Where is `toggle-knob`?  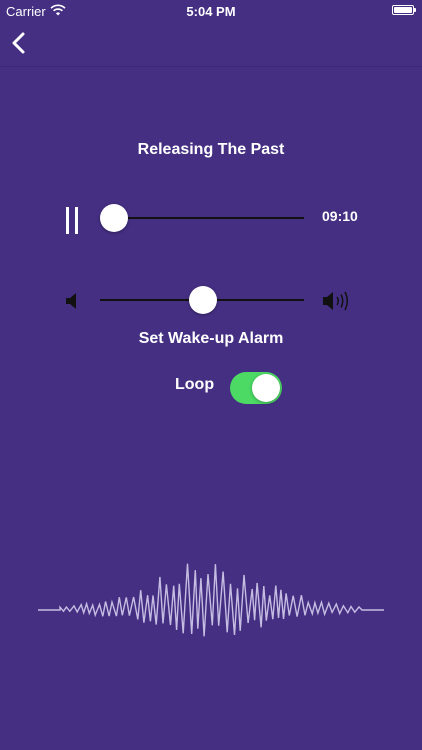 toggle-knob is located at coordinates (266, 388).